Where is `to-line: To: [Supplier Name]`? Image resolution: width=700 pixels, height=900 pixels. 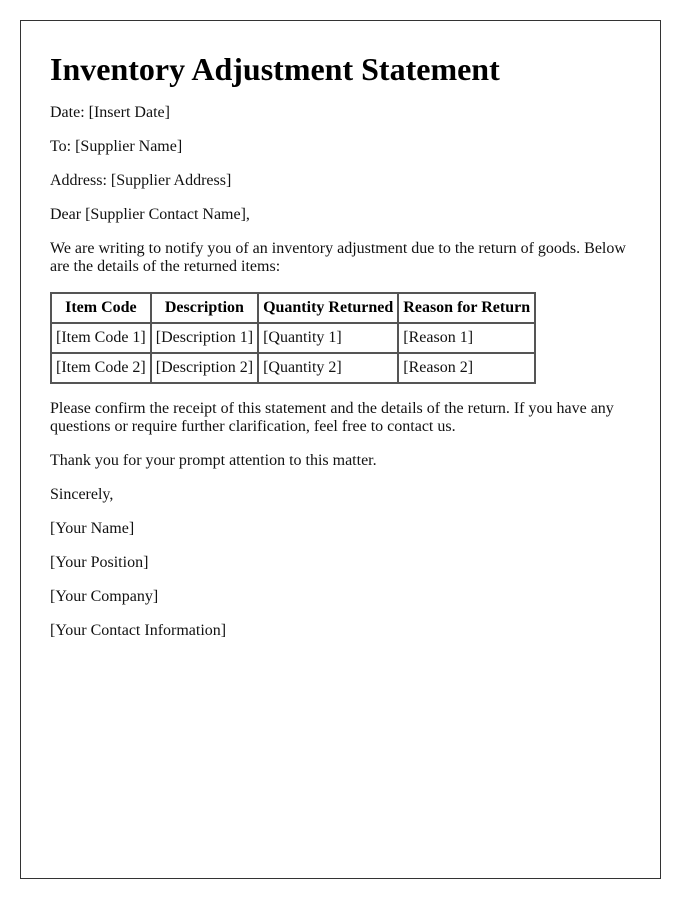
to-line: To: [Supplier Name] is located at coordinates (116, 146).